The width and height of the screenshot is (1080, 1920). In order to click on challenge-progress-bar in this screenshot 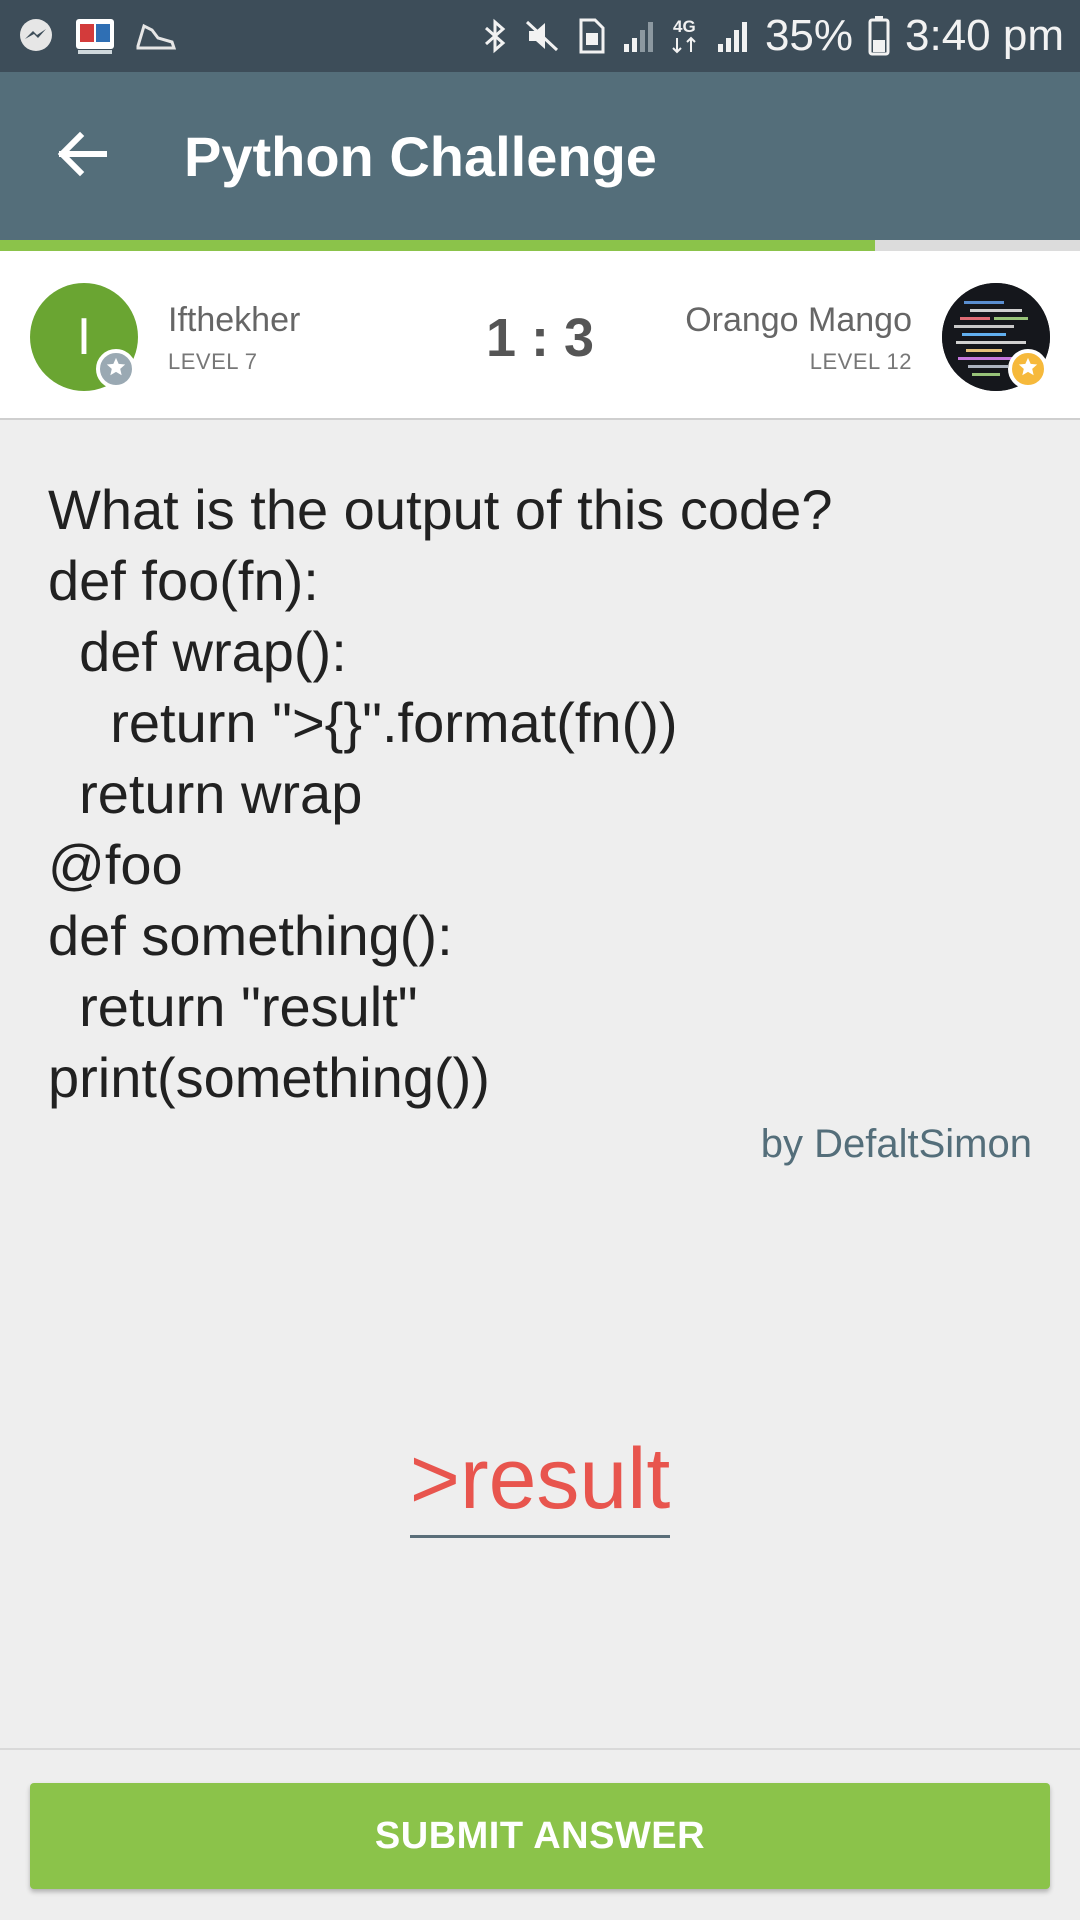, I will do `click(540, 245)`.